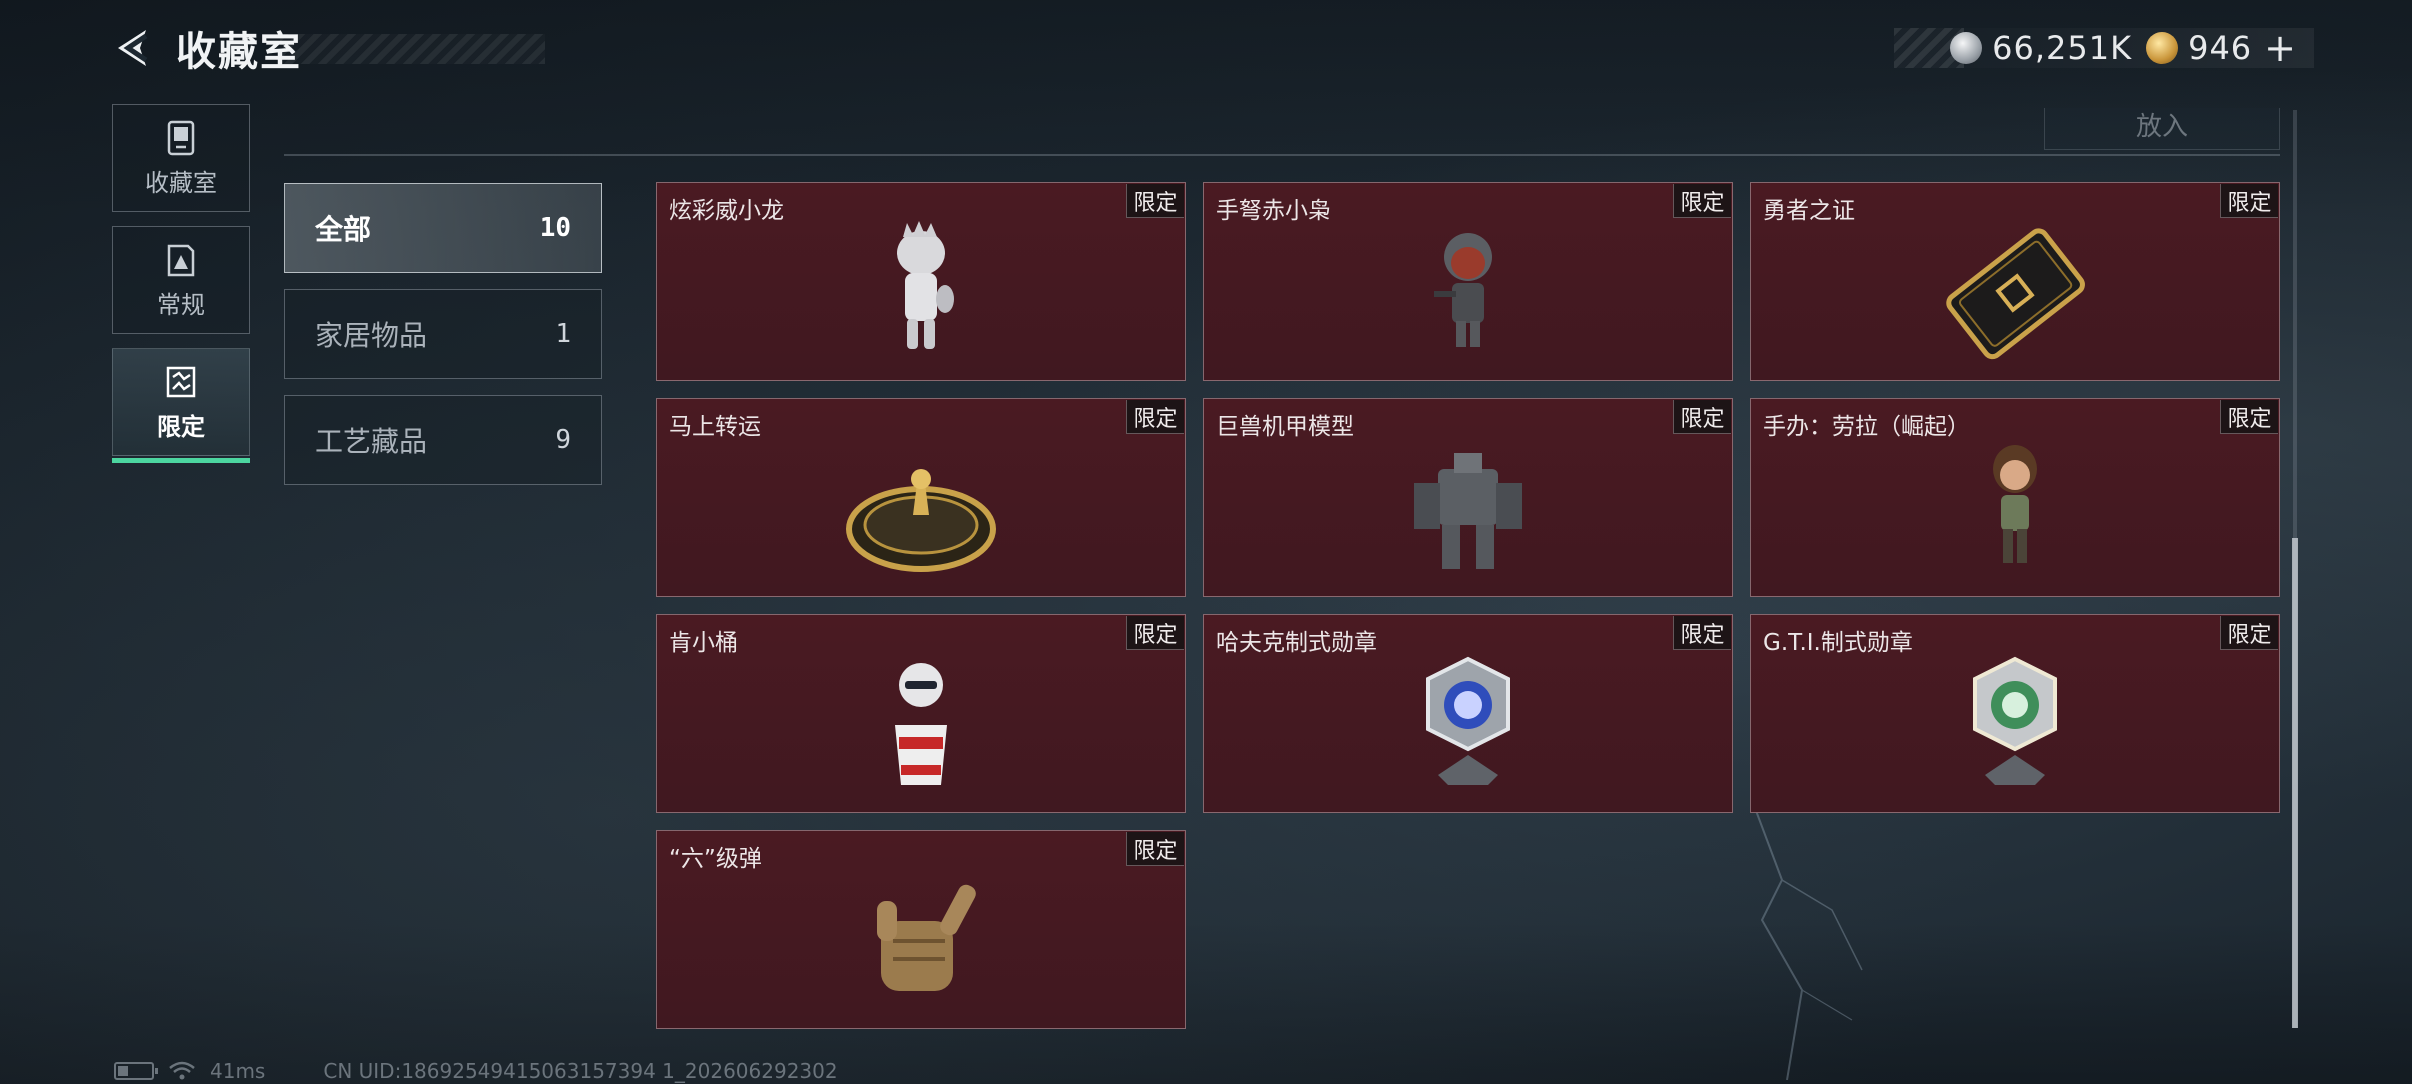 Image resolution: width=2412 pixels, height=1084 pixels. I want to click on put-in-label: 放入, so click(2161, 127).